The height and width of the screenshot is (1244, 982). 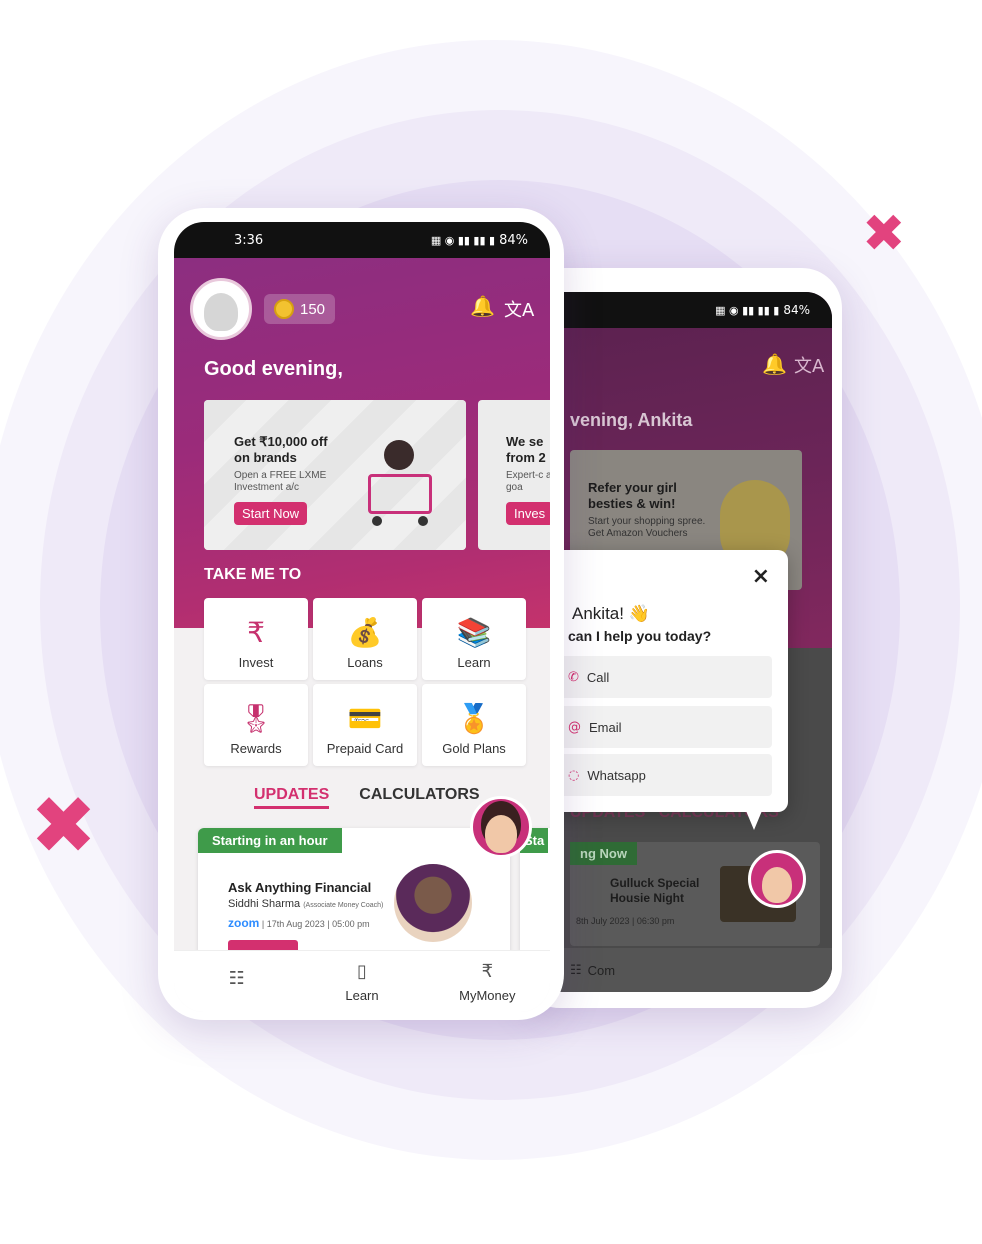 I want to click on rewards-icon: 🎖, so click(x=256, y=718).